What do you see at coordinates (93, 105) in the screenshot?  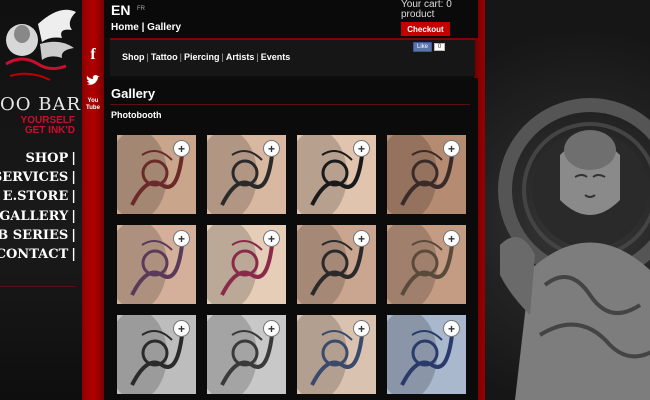 I see `youtube-icon: You Tube` at bounding box center [93, 105].